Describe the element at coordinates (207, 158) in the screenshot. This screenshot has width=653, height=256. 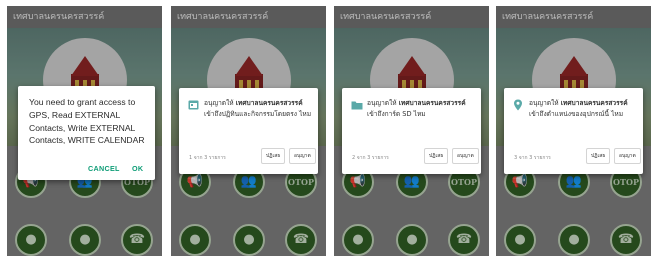
I see `permission-counter: 1 จาก 3 รายการ` at that location.